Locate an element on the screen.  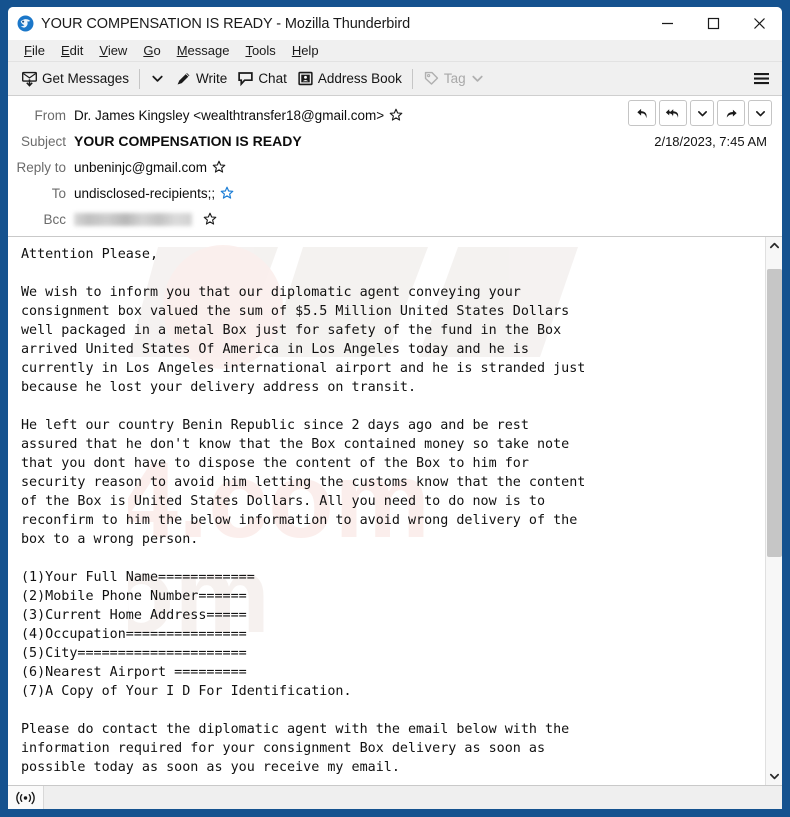
subject-label: Subject is located at coordinates (43, 141).